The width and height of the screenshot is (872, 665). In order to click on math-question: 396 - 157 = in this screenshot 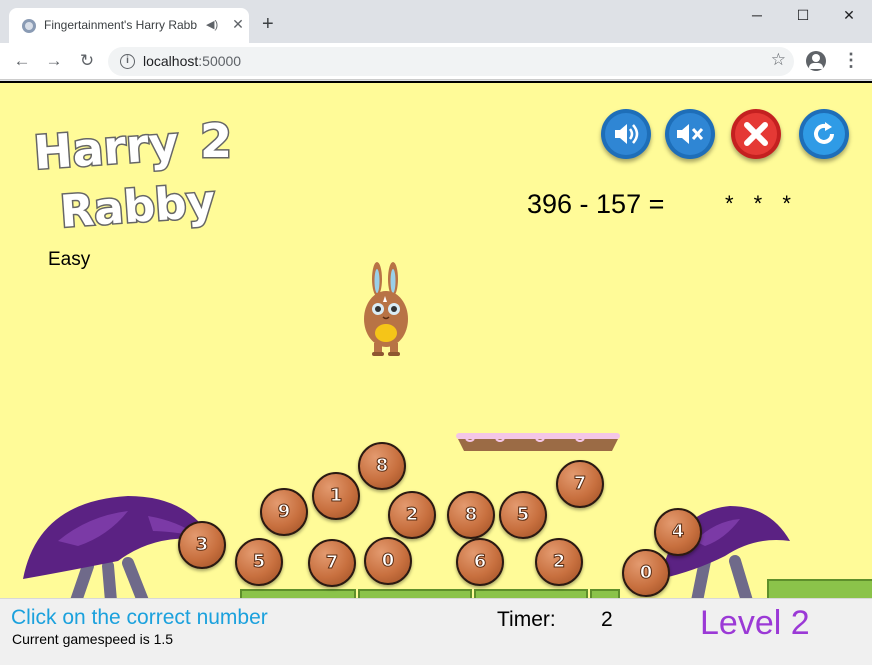, I will do `click(596, 204)`.